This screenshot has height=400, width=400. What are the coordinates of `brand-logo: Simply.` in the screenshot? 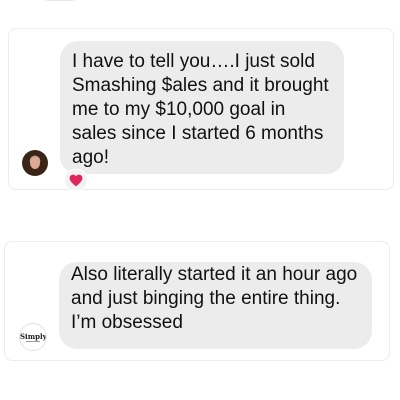 It's located at (33, 336).